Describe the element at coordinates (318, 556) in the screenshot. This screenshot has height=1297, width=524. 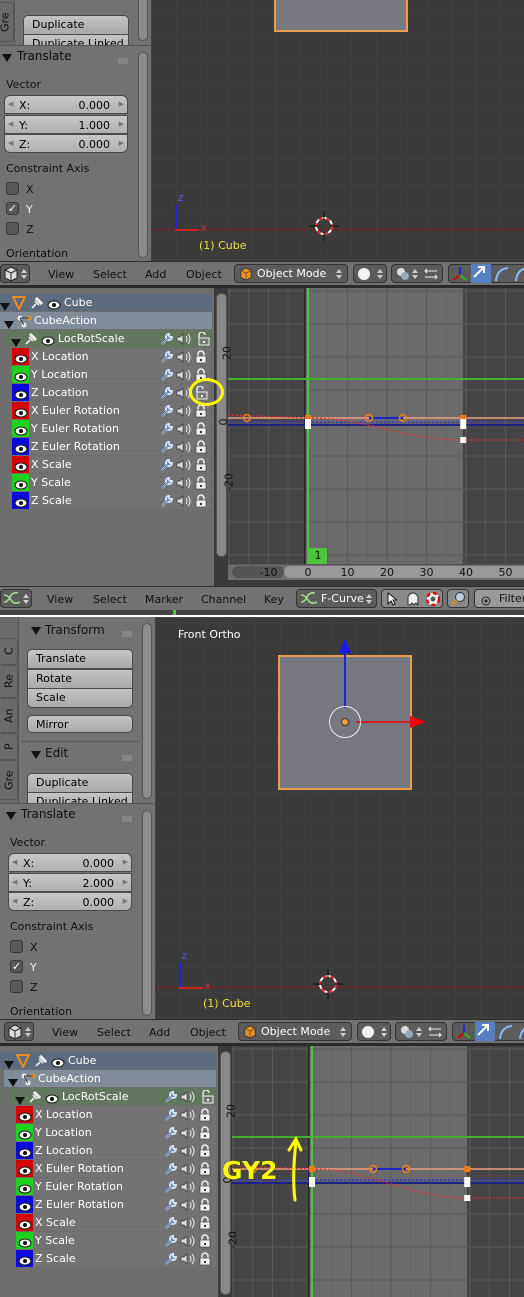
I see `current-frame-indicator: 1` at that location.